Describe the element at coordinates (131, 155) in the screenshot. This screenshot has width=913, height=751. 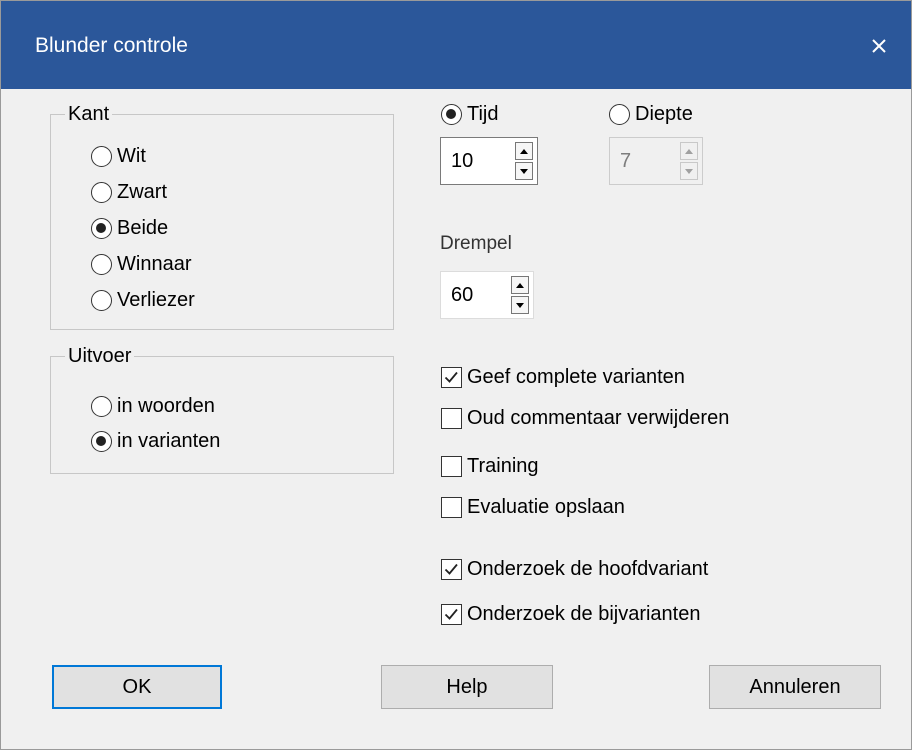
I see `radio-label: Wit` at that location.